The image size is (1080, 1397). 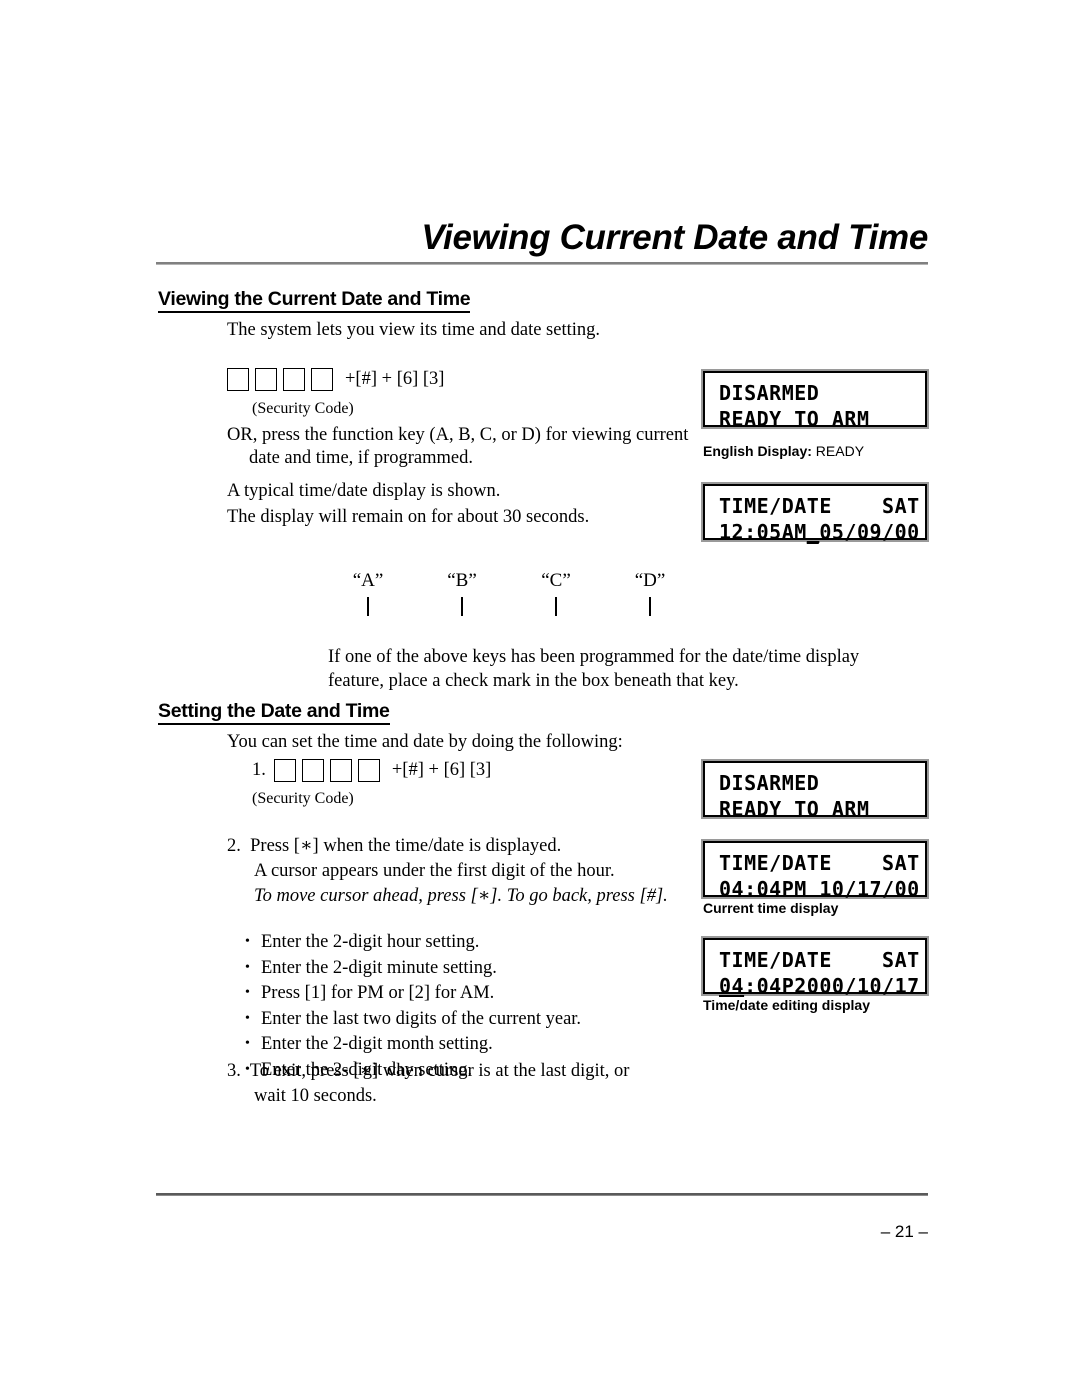 What do you see at coordinates (234, 1071) in the screenshot?
I see `step-3-number: 3.` at bounding box center [234, 1071].